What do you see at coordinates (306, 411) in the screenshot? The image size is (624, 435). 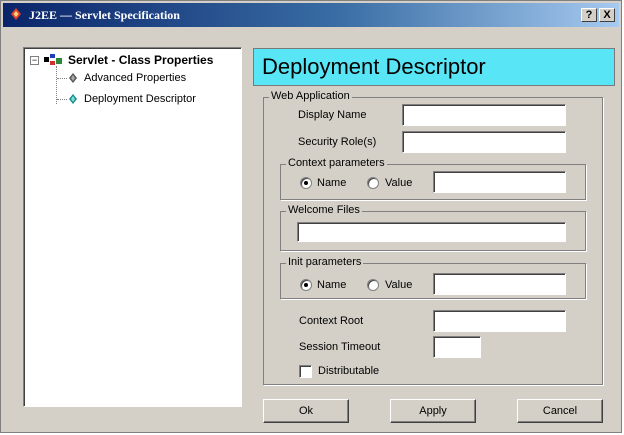 I see `ok-button: Ok` at bounding box center [306, 411].